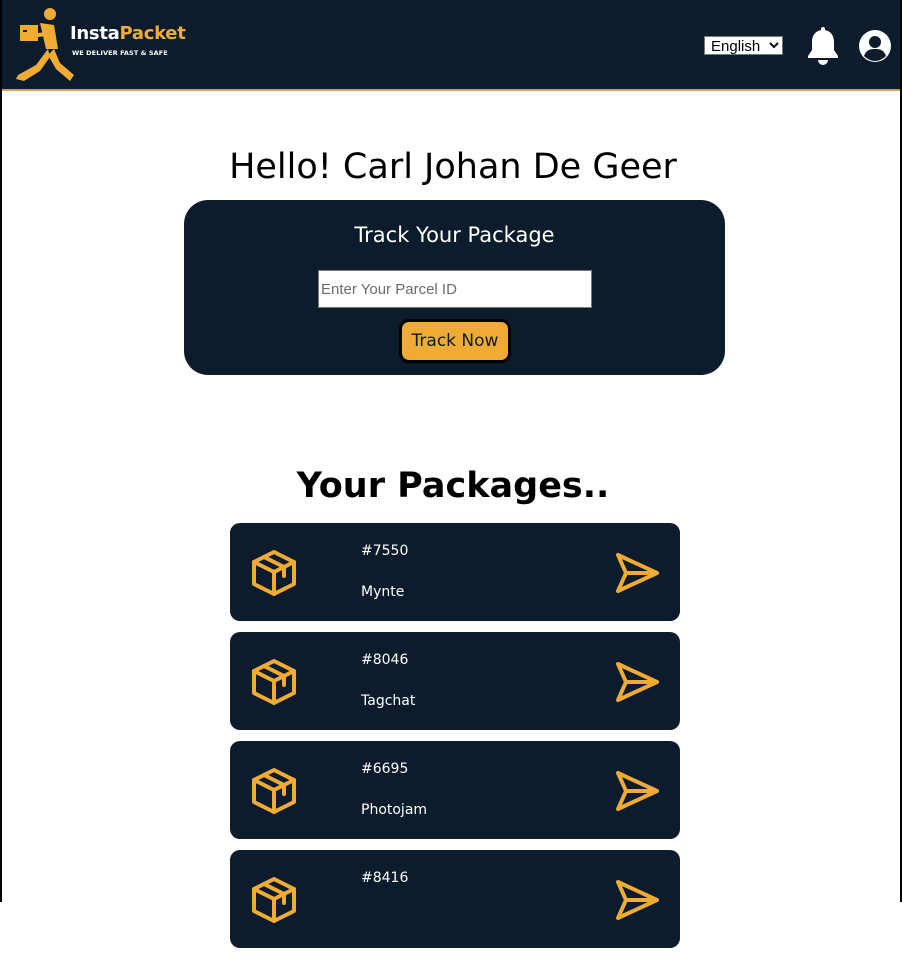  Describe the element at coordinates (385, 660) in the screenshot. I see `package-id: #8046` at that location.